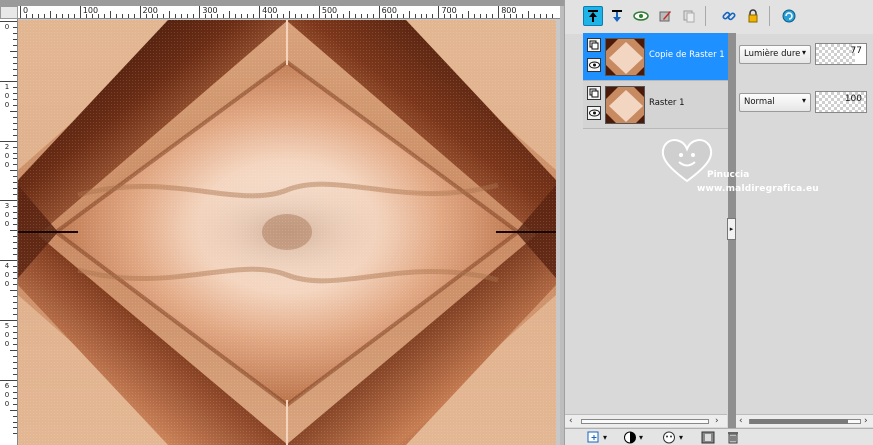  I want to click on group-layers-button, so click(708, 437).